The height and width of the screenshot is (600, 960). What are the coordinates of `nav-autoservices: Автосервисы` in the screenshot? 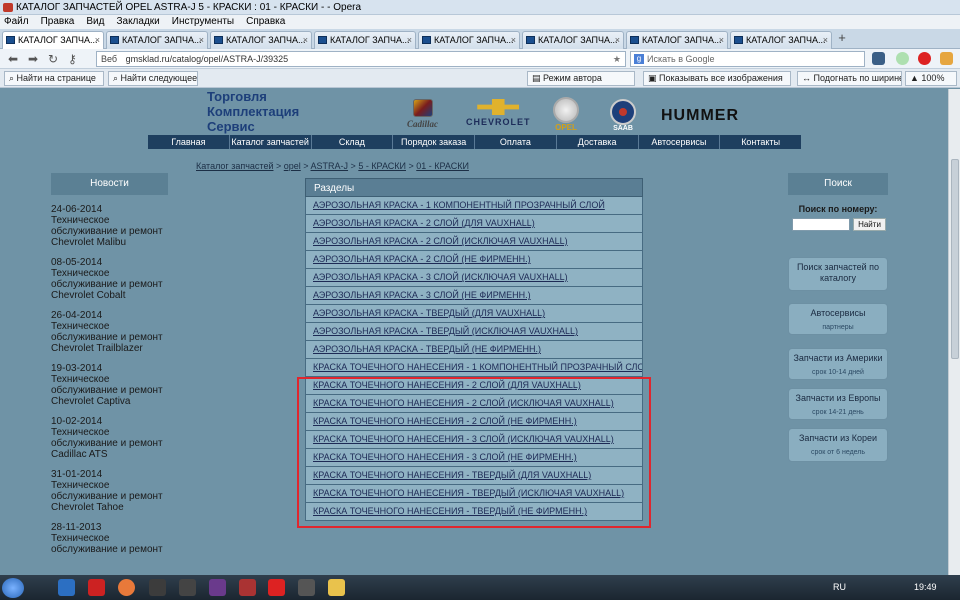 It's located at (680, 142).